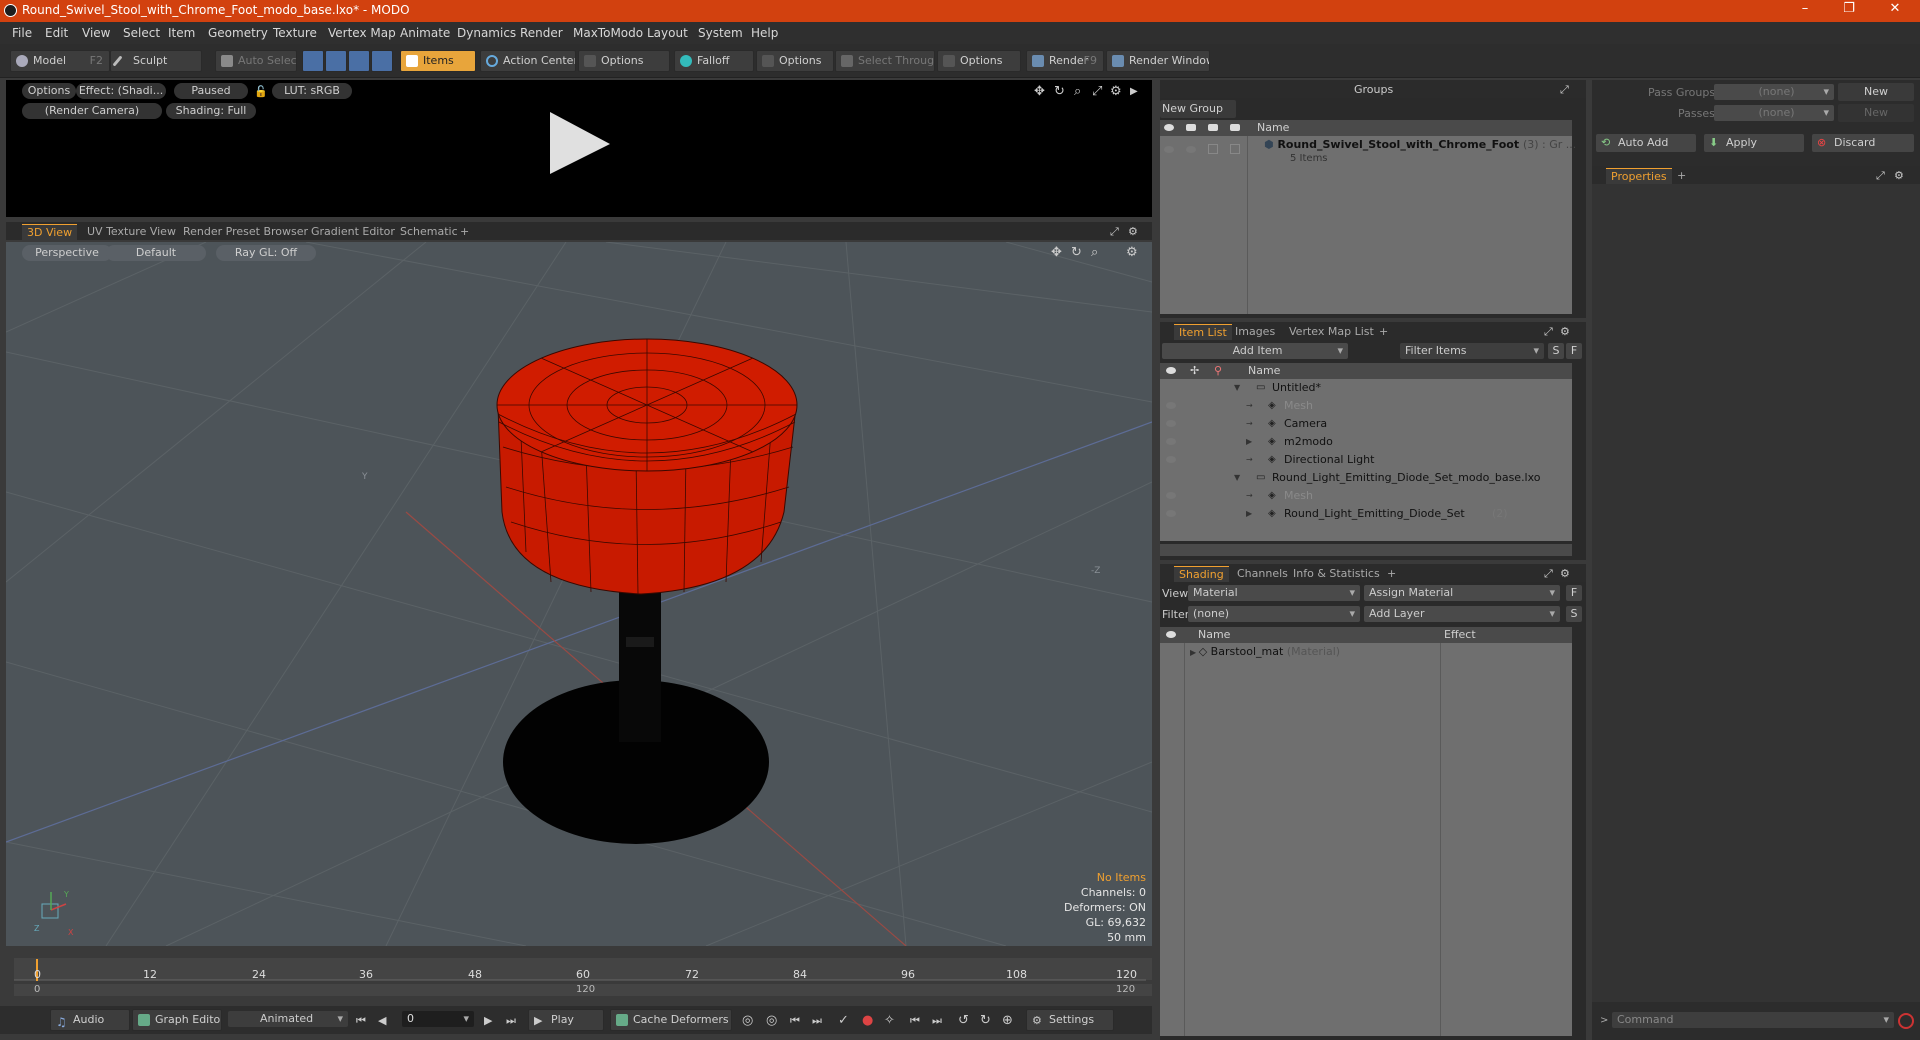  What do you see at coordinates (131, 232) in the screenshot?
I see `tab-uv-texture-view: UV Texture View` at bounding box center [131, 232].